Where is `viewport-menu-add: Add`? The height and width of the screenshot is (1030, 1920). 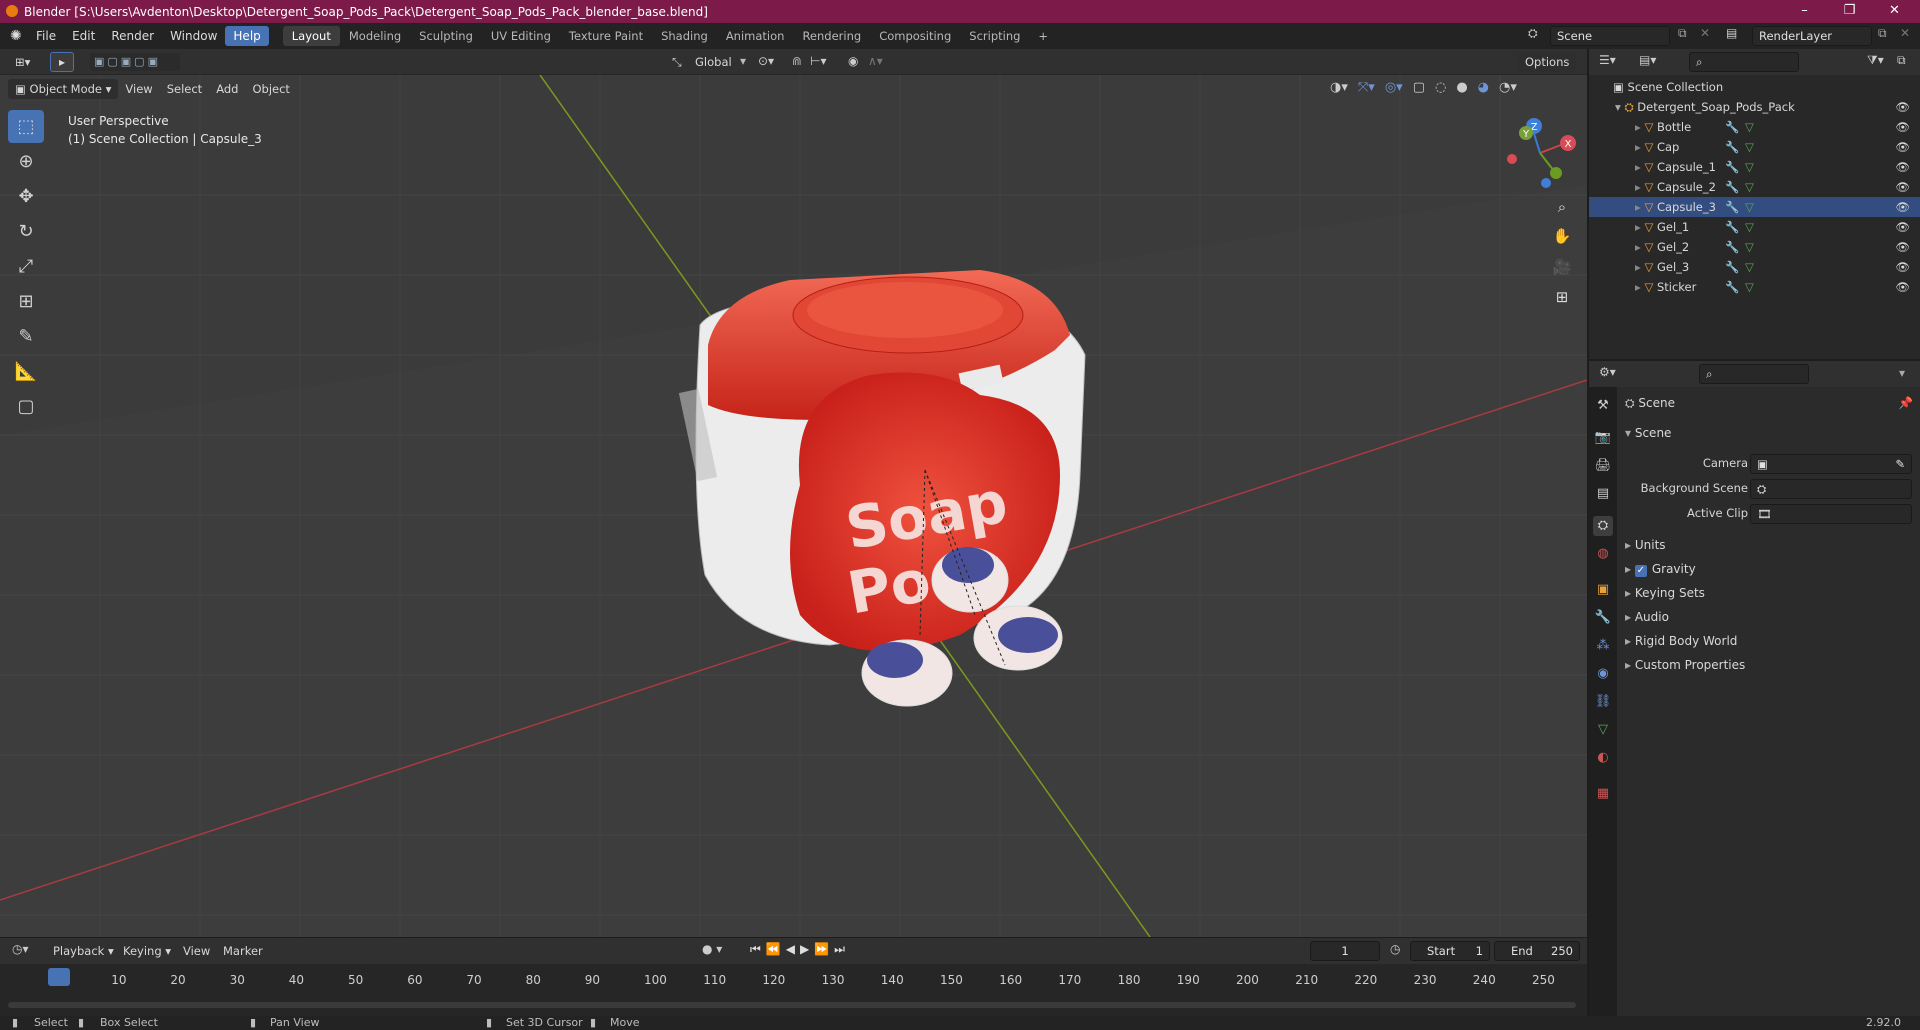
viewport-menu-add: Add is located at coordinates (227, 89).